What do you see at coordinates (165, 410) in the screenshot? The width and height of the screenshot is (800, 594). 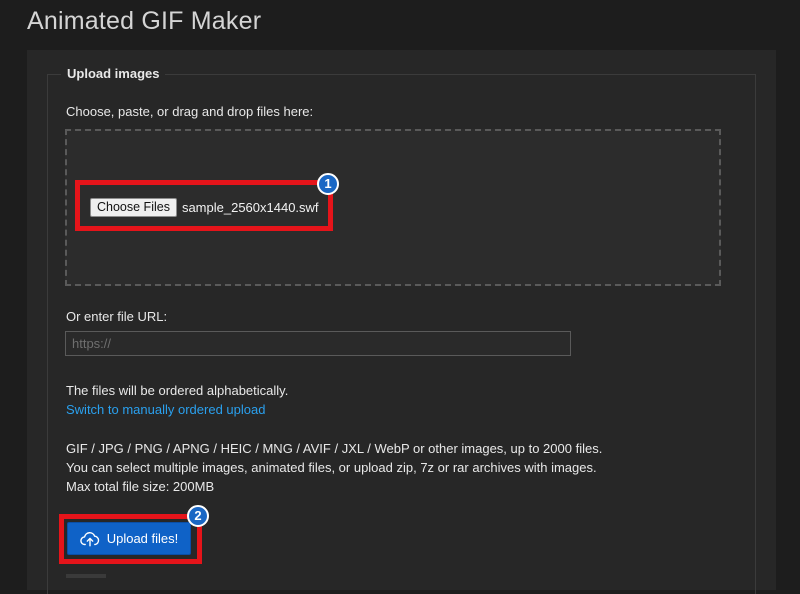 I see `manual-order-link: Switch to manually ordered upload` at bounding box center [165, 410].